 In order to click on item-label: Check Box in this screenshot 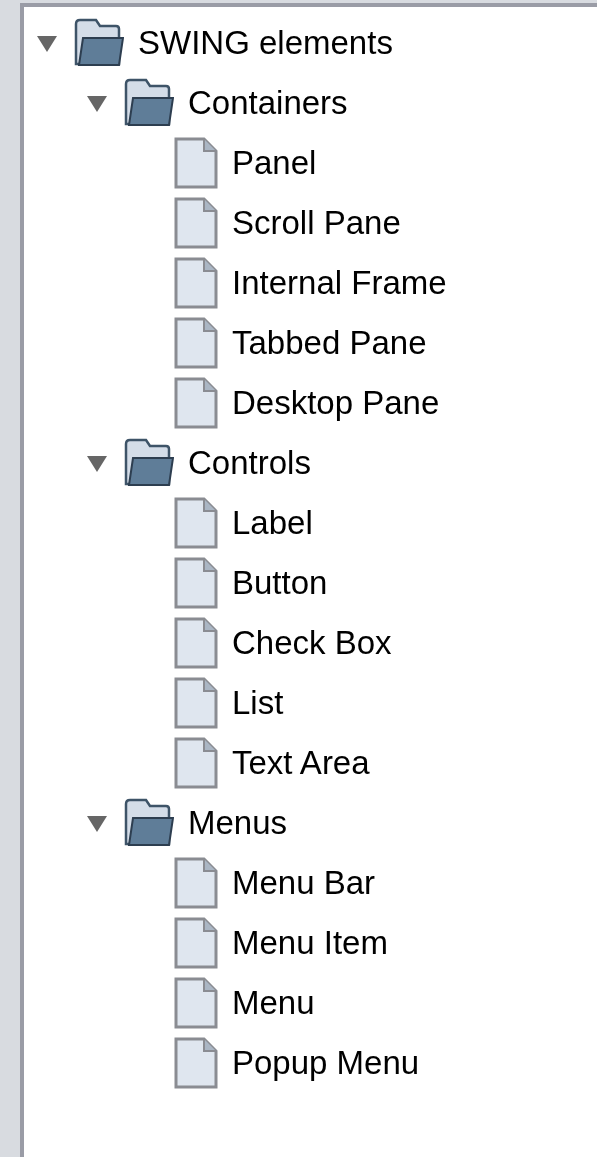, I will do `click(312, 643)`.